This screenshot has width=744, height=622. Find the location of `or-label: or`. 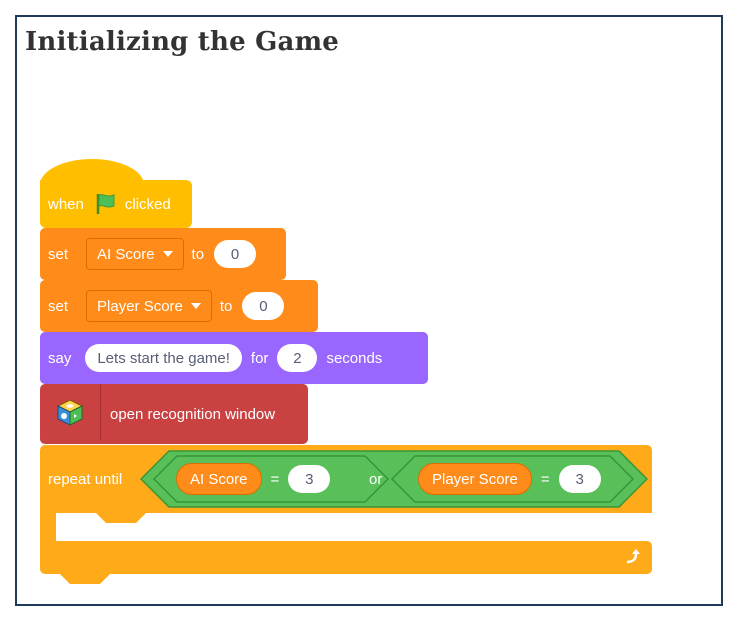

or-label: or is located at coordinates (376, 479).